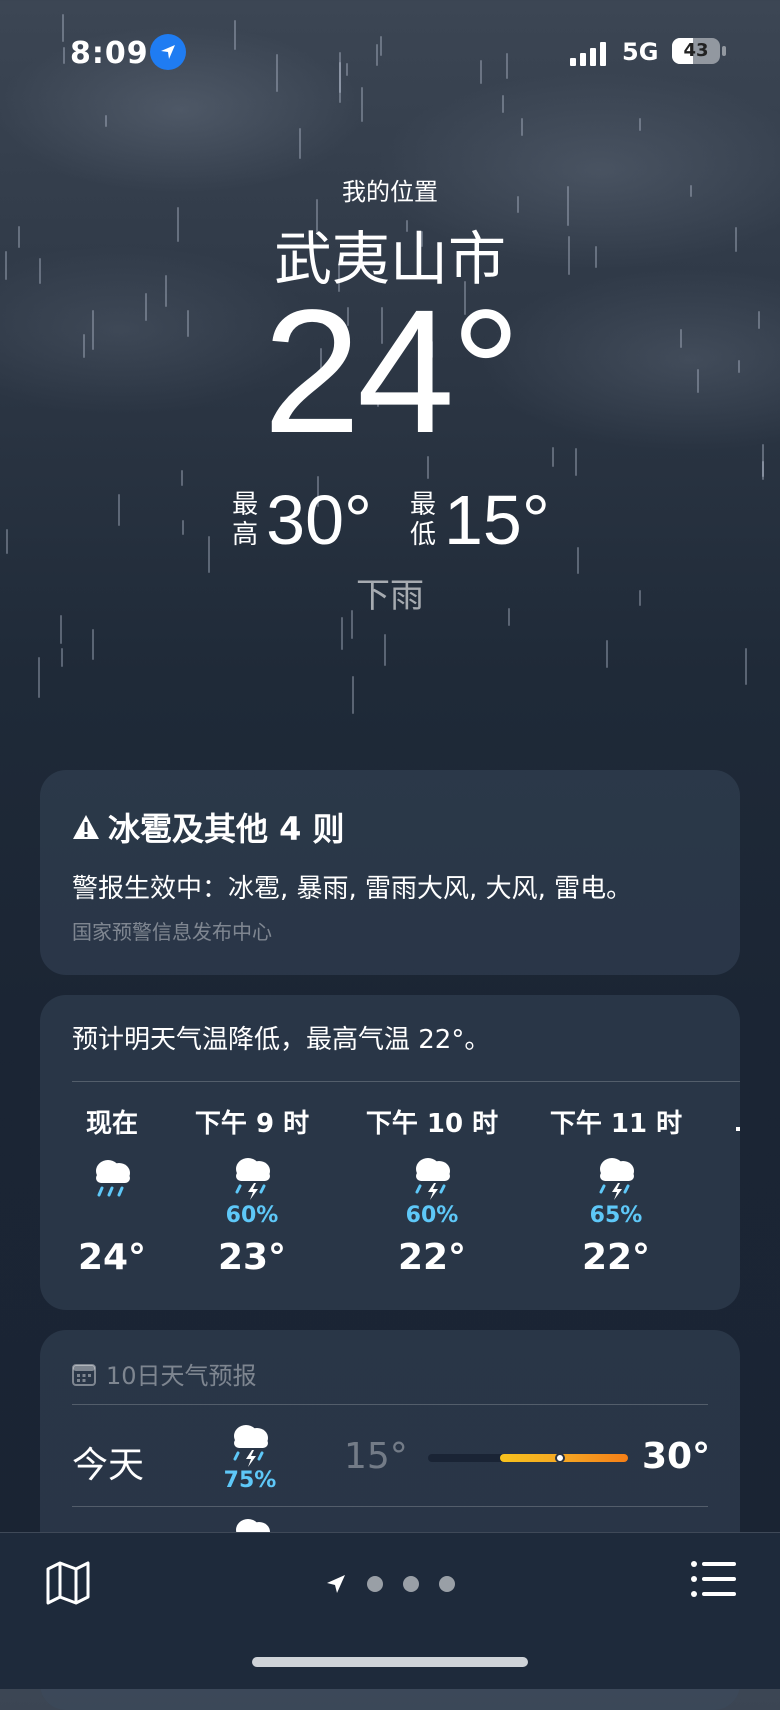  I want to click on calendar-icon, so click(84, 1374).